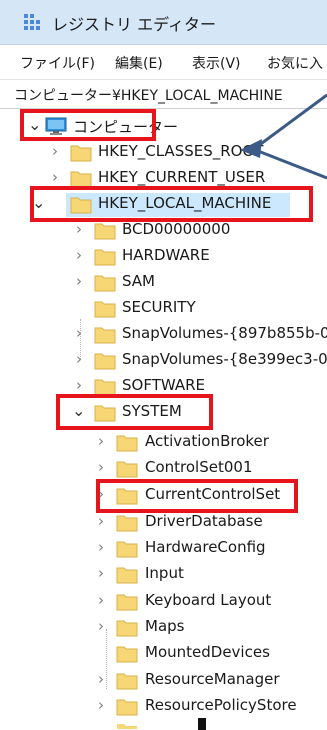 The height and width of the screenshot is (730, 327). Describe the element at coordinates (202, 724) in the screenshot. I see `text-cursor` at that location.